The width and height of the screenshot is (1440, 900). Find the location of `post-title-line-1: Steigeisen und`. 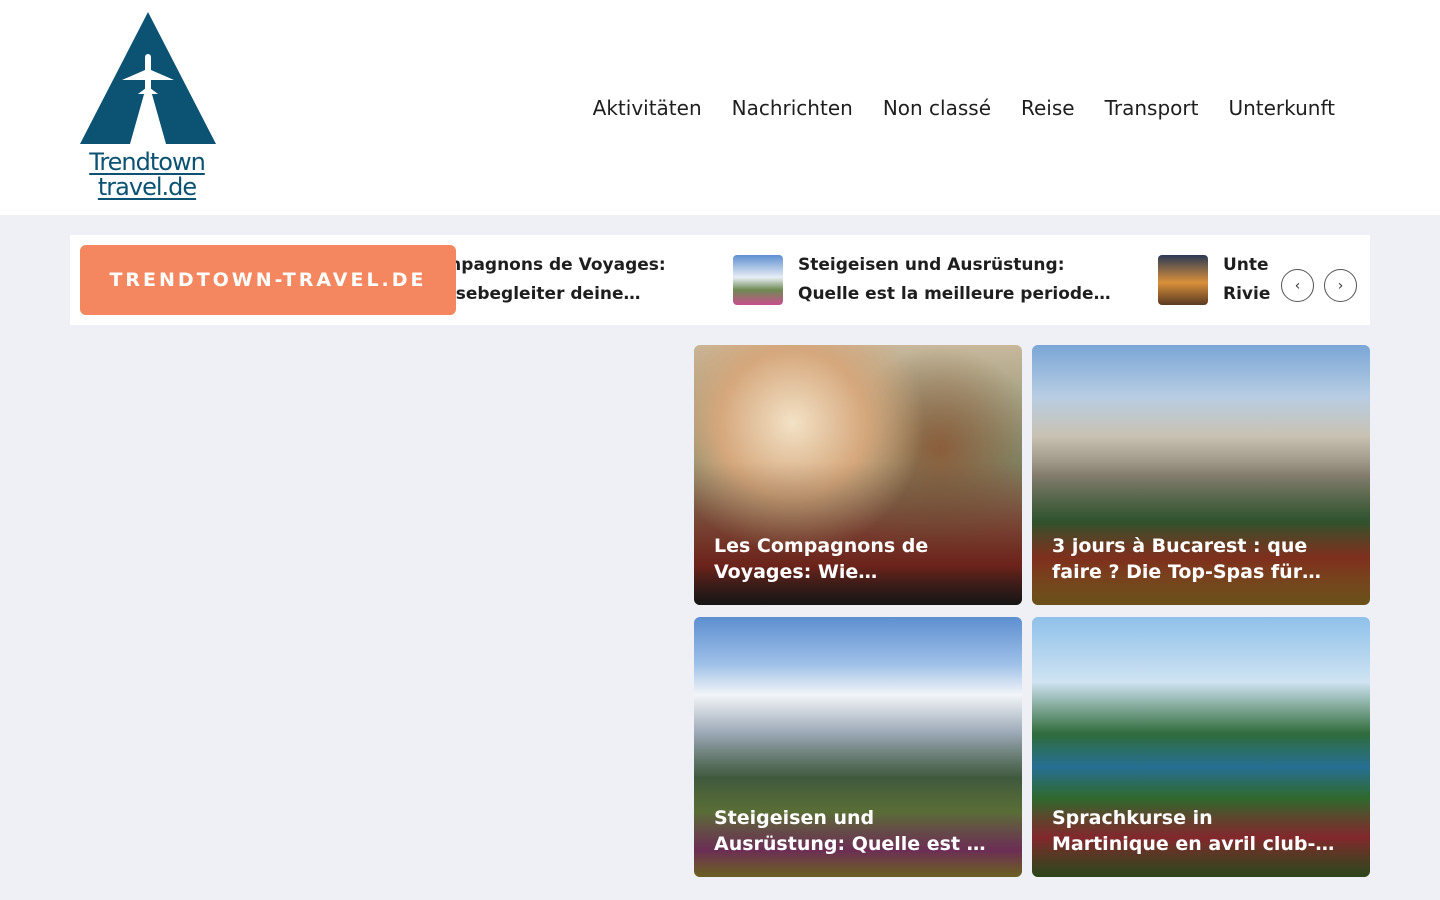

post-title-line-1: Steigeisen und is located at coordinates (794, 818).